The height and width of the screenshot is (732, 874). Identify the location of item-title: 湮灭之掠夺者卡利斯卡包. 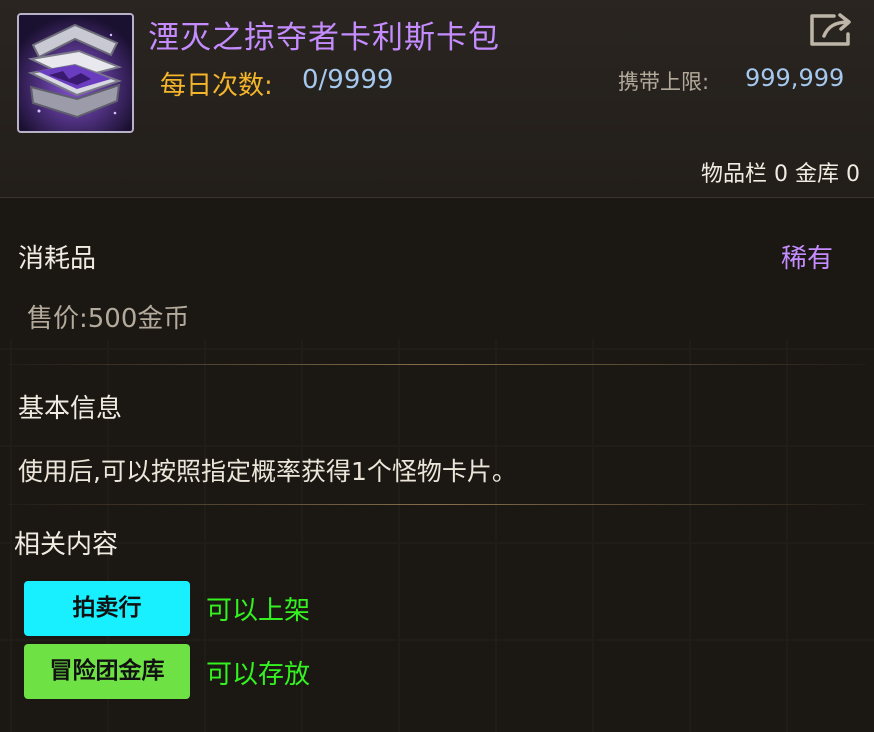
(324, 38).